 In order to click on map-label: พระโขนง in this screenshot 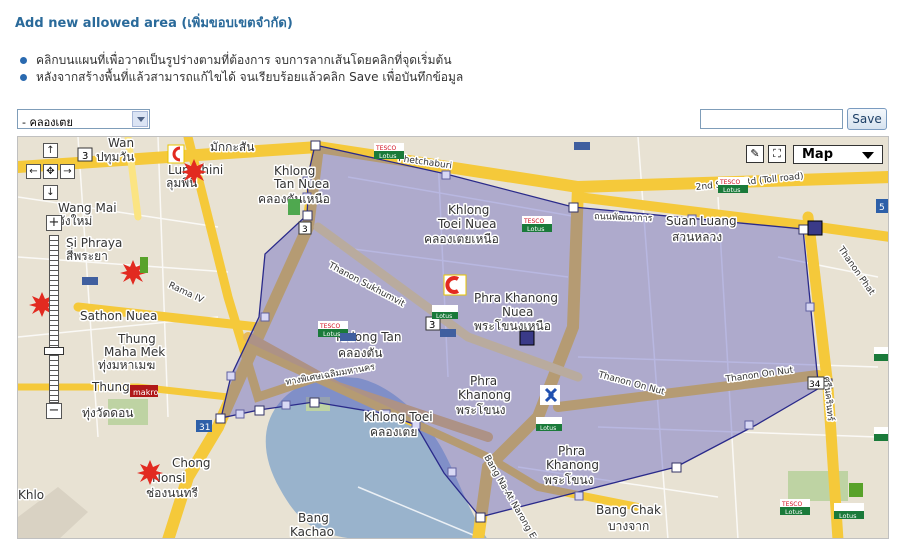, I will do `click(481, 410)`.